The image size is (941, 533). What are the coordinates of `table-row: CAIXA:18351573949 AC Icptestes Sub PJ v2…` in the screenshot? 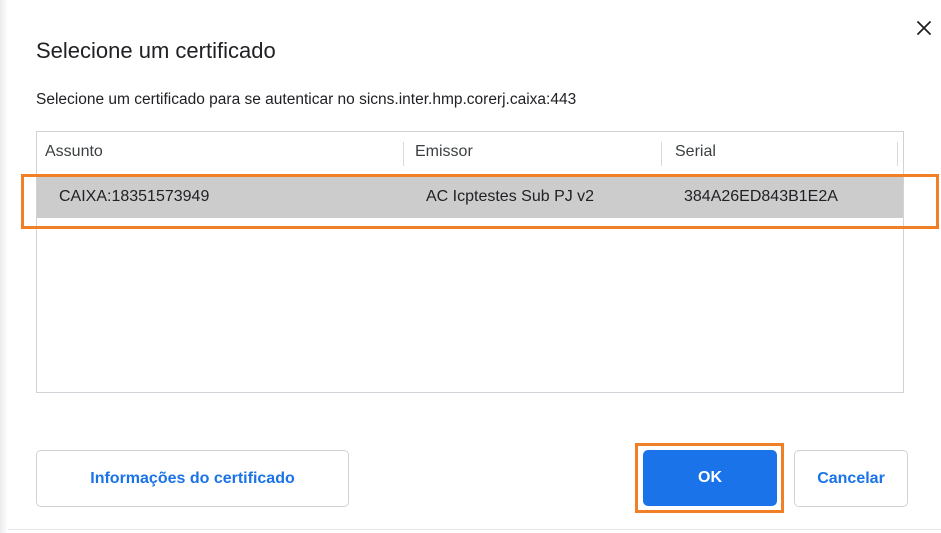 It's located at (470, 197).